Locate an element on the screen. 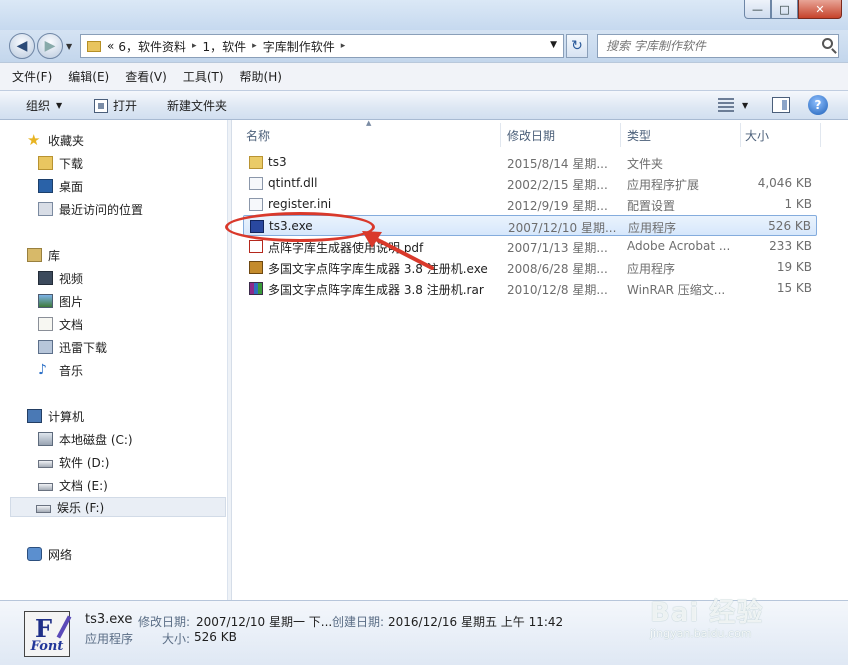 This screenshot has width=848, height=665. menu-help: 帮助(H) is located at coordinates (261, 76).